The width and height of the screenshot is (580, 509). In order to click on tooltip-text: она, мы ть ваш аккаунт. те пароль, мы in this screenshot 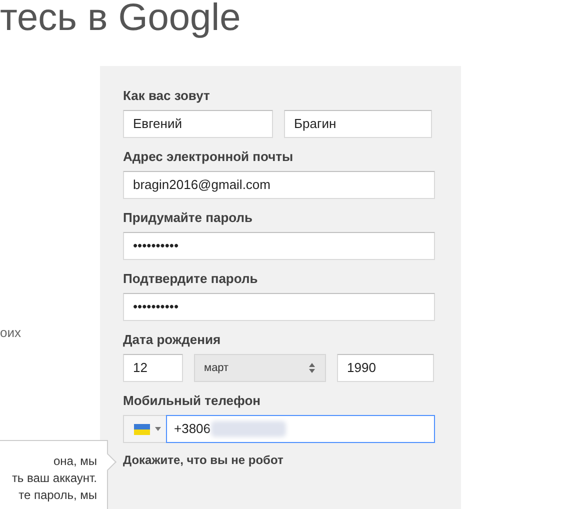, I will do `click(54, 478)`.